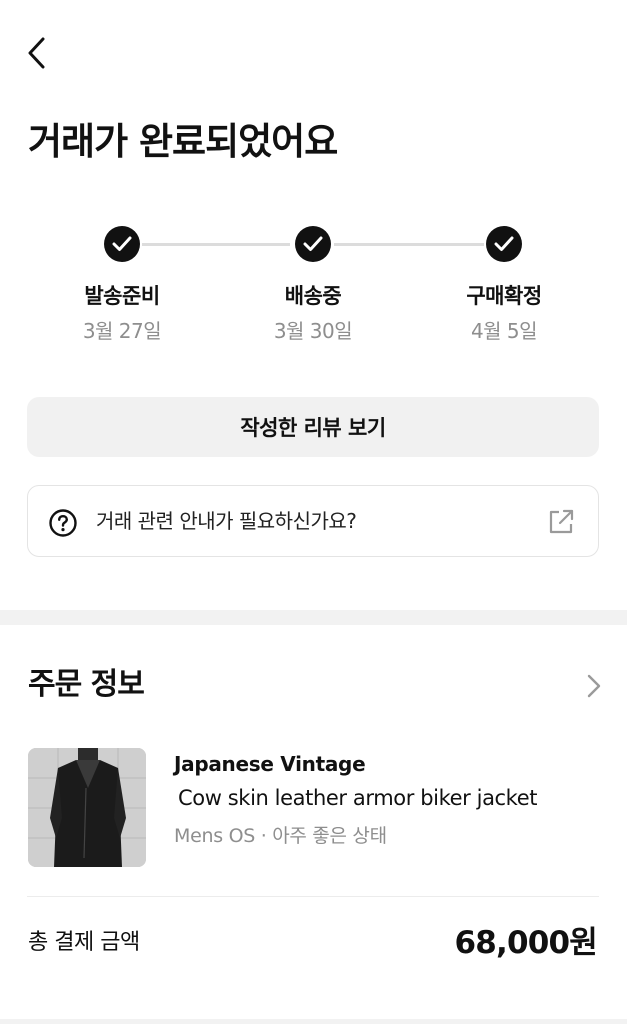 The image size is (627, 1024). I want to click on question-circle-icon, so click(63, 523).